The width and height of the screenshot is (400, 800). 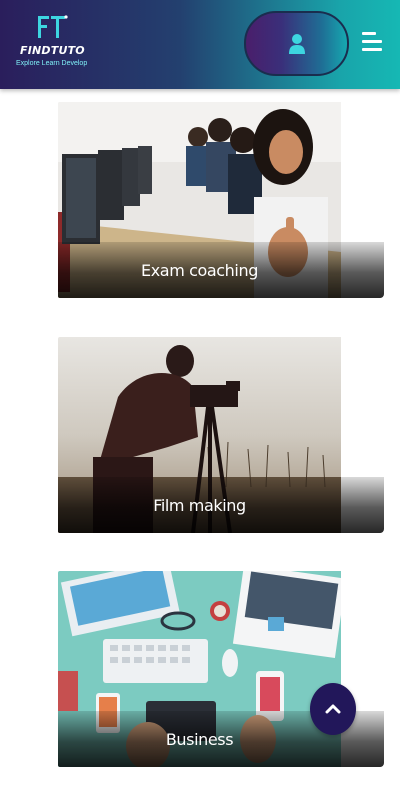 I want to click on course-card-label: Film making, so click(x=199, y=505).